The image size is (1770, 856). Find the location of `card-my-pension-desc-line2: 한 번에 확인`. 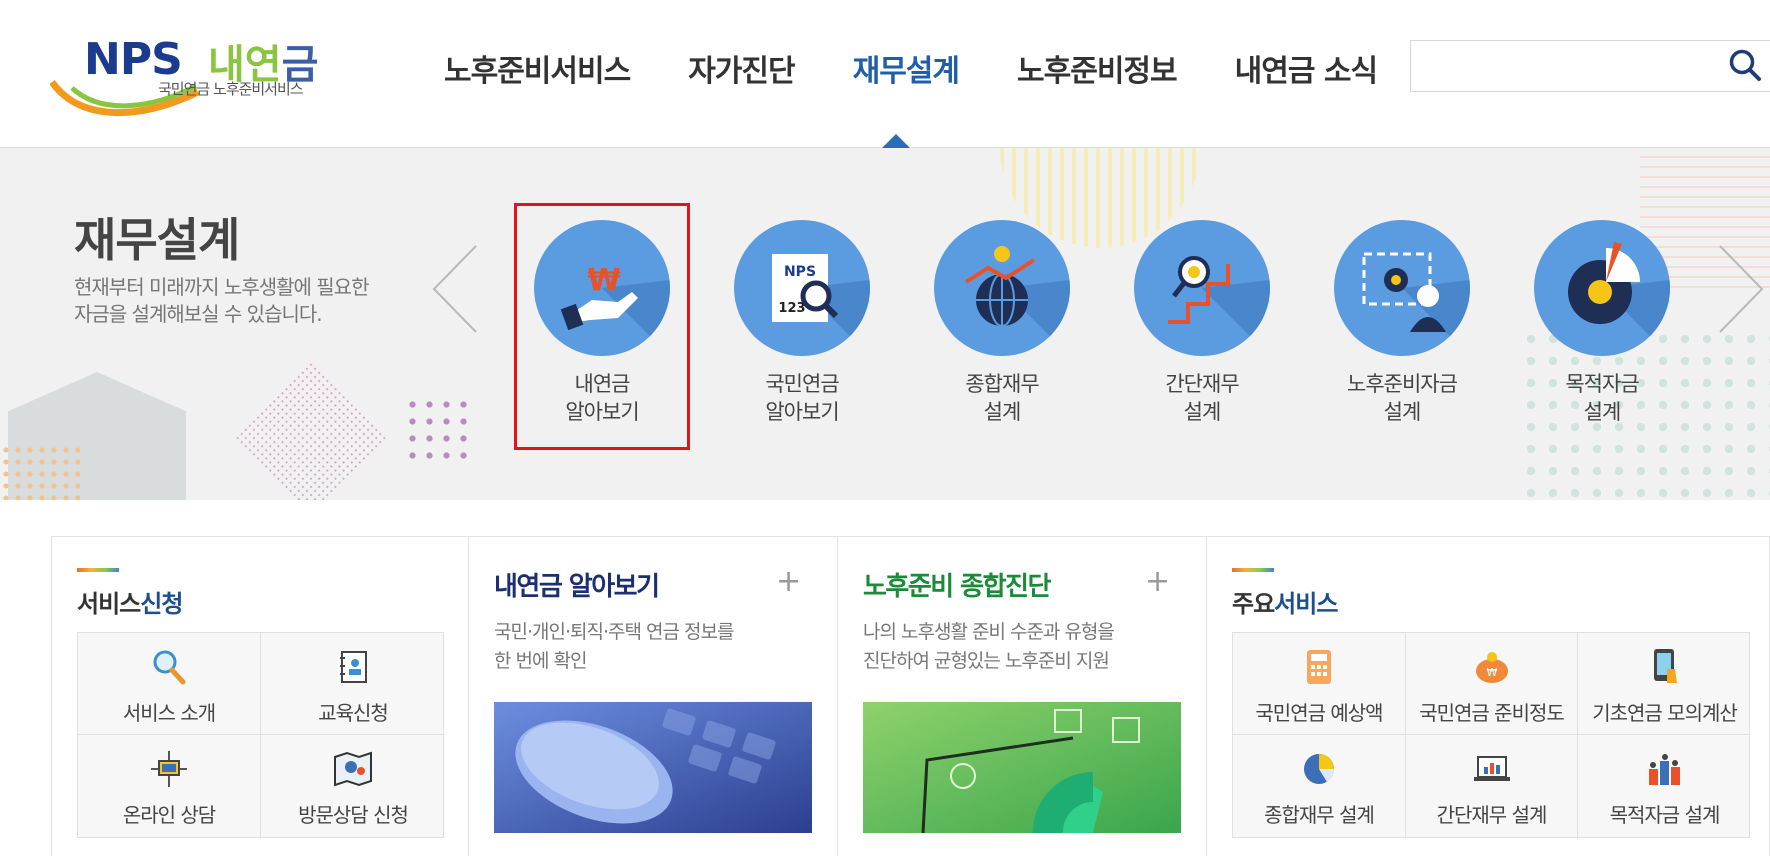

card-my-pension-desc-line2: 한 번에 확인 is located at coordinates (540, 661).